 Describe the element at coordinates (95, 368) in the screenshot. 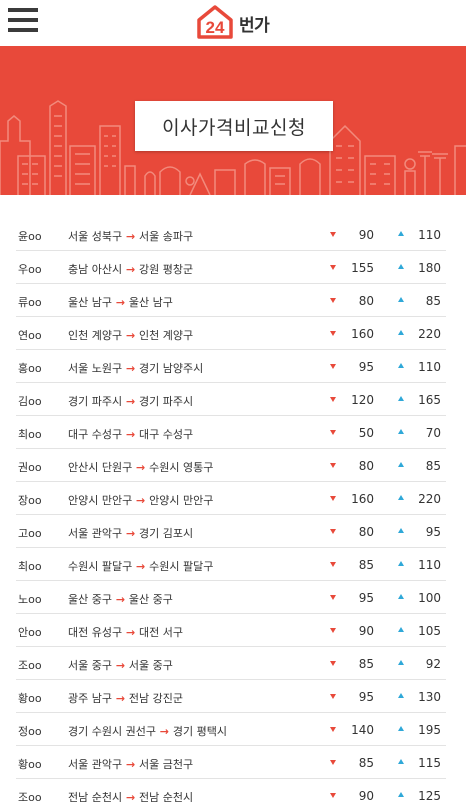

I see `route-from: 서울 노원구` at that location.